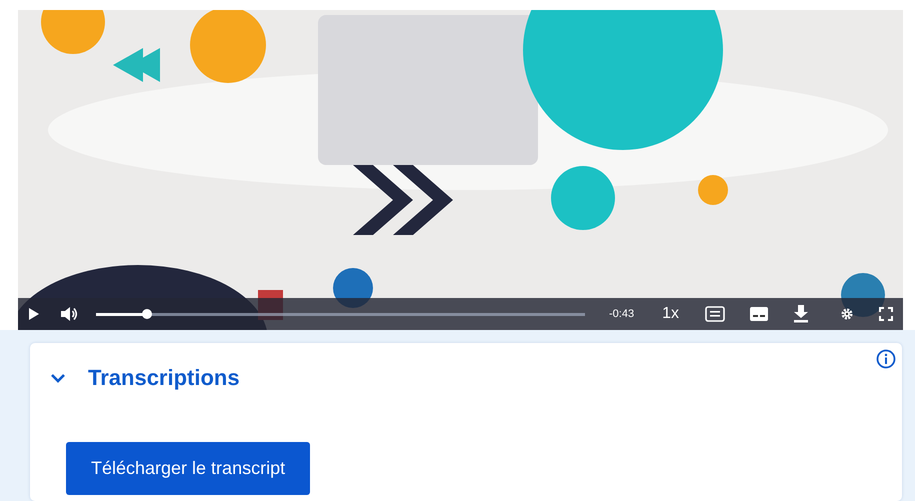 This screenshot has height=501, width=915. What do you see at coordinates (69, 314) in the screenshot?
I see `volume-button` at bounding box center [69, 314].